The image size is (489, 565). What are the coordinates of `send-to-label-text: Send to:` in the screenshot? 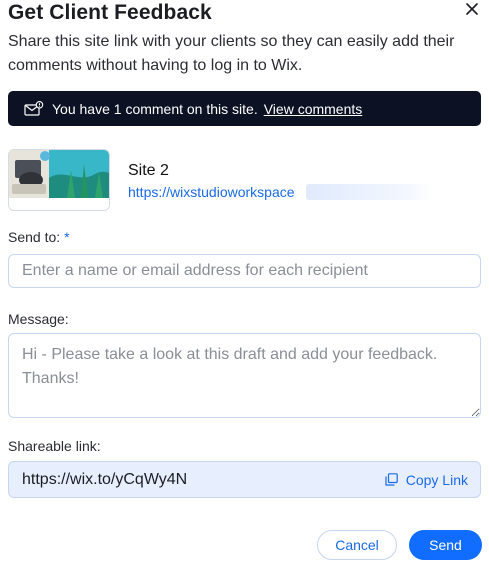 It's located at (34, 237).